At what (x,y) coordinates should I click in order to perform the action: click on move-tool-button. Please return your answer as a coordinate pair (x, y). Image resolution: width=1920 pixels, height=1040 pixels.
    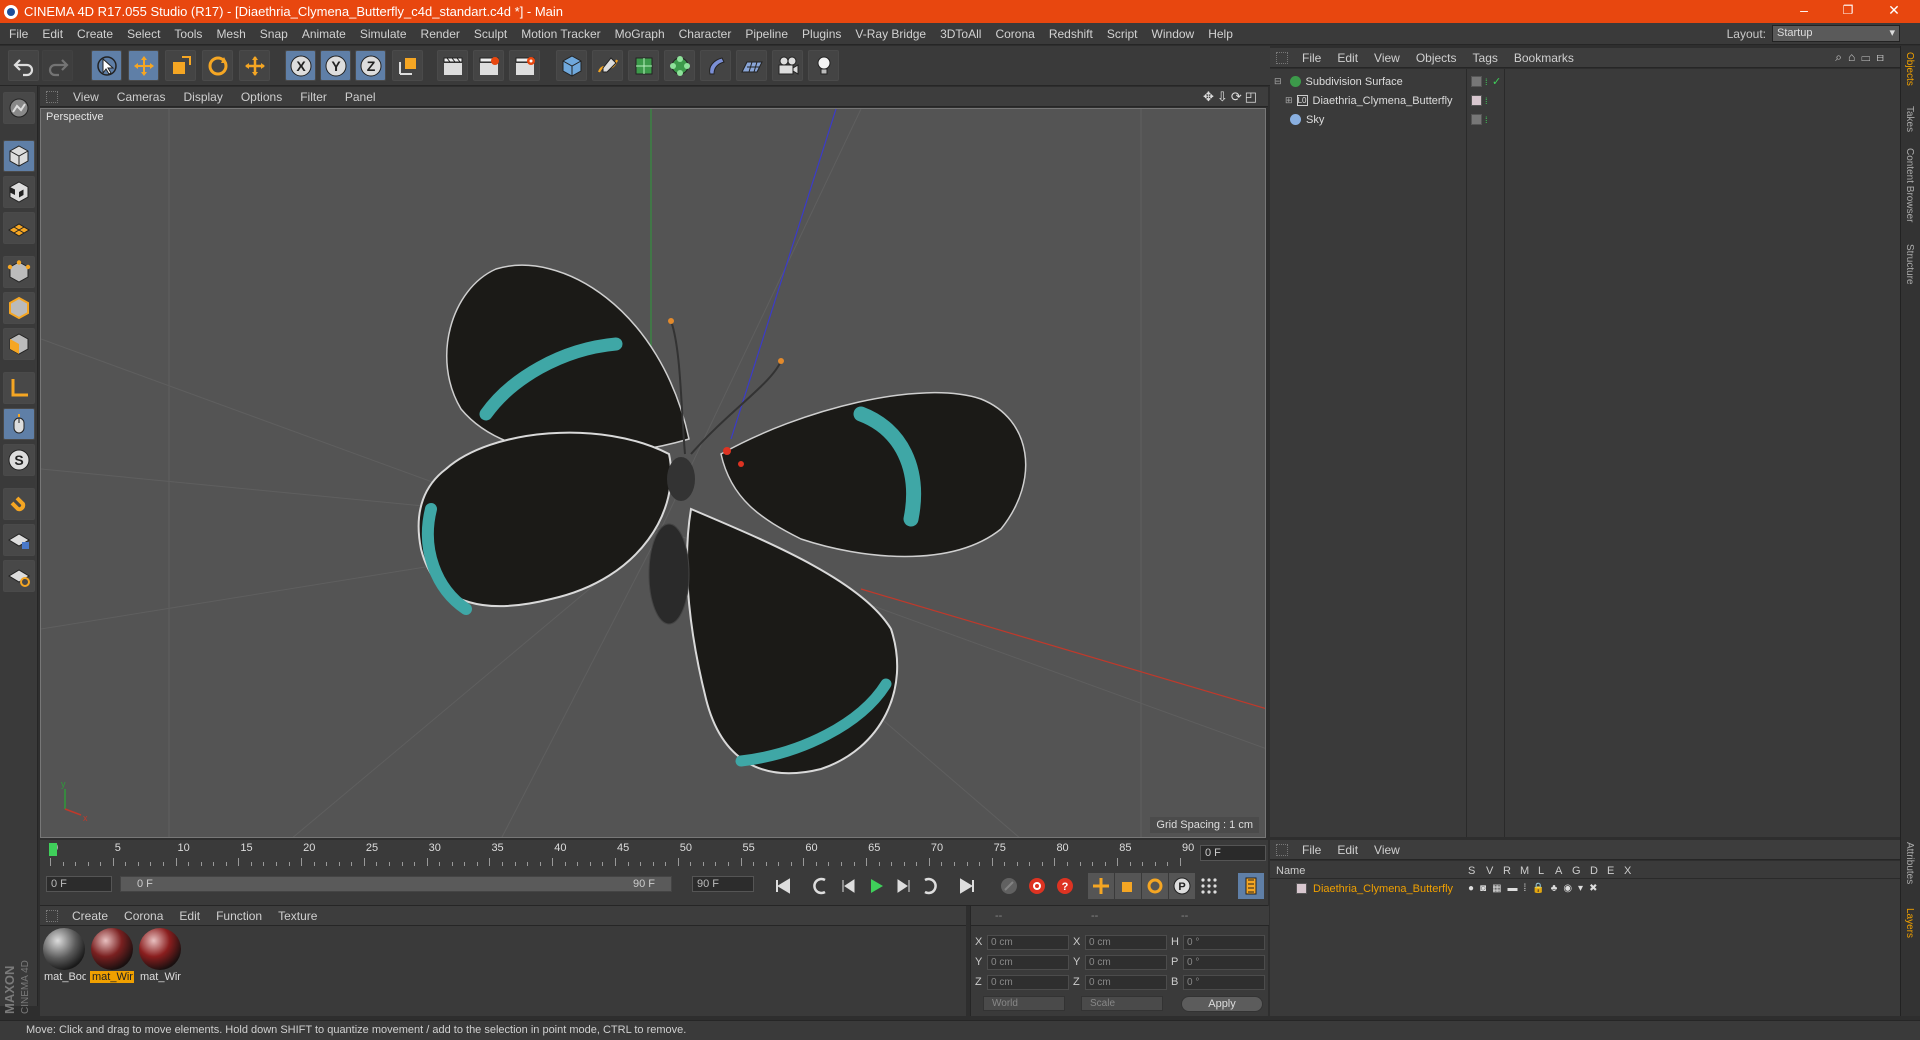
    Looking at the image, I should click on (143, 65).